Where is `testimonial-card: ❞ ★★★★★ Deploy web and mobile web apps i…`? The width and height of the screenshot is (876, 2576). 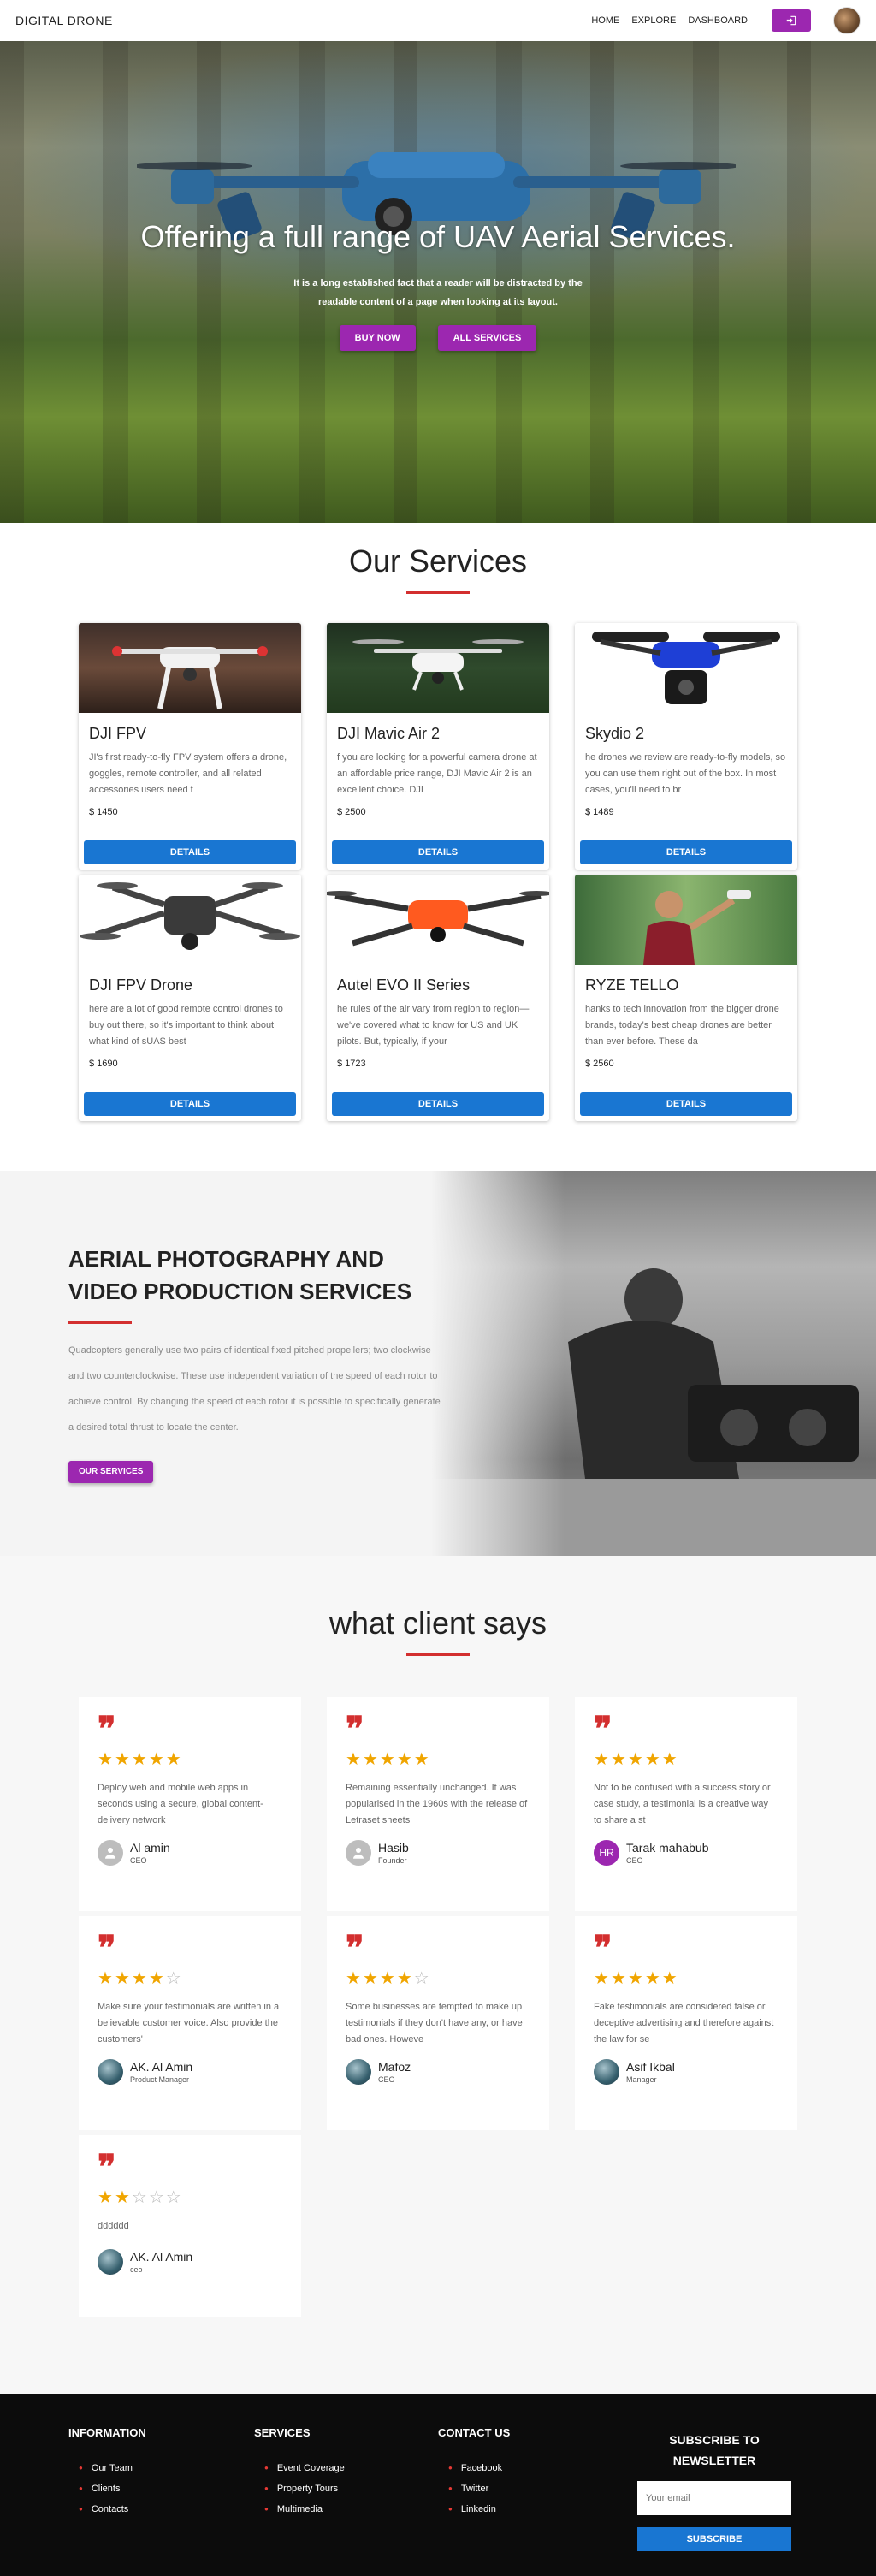
testimonial-card: ❞ ★★★★★ Deploy web and mobile web apps i… is located at coordinates (190, 1804).